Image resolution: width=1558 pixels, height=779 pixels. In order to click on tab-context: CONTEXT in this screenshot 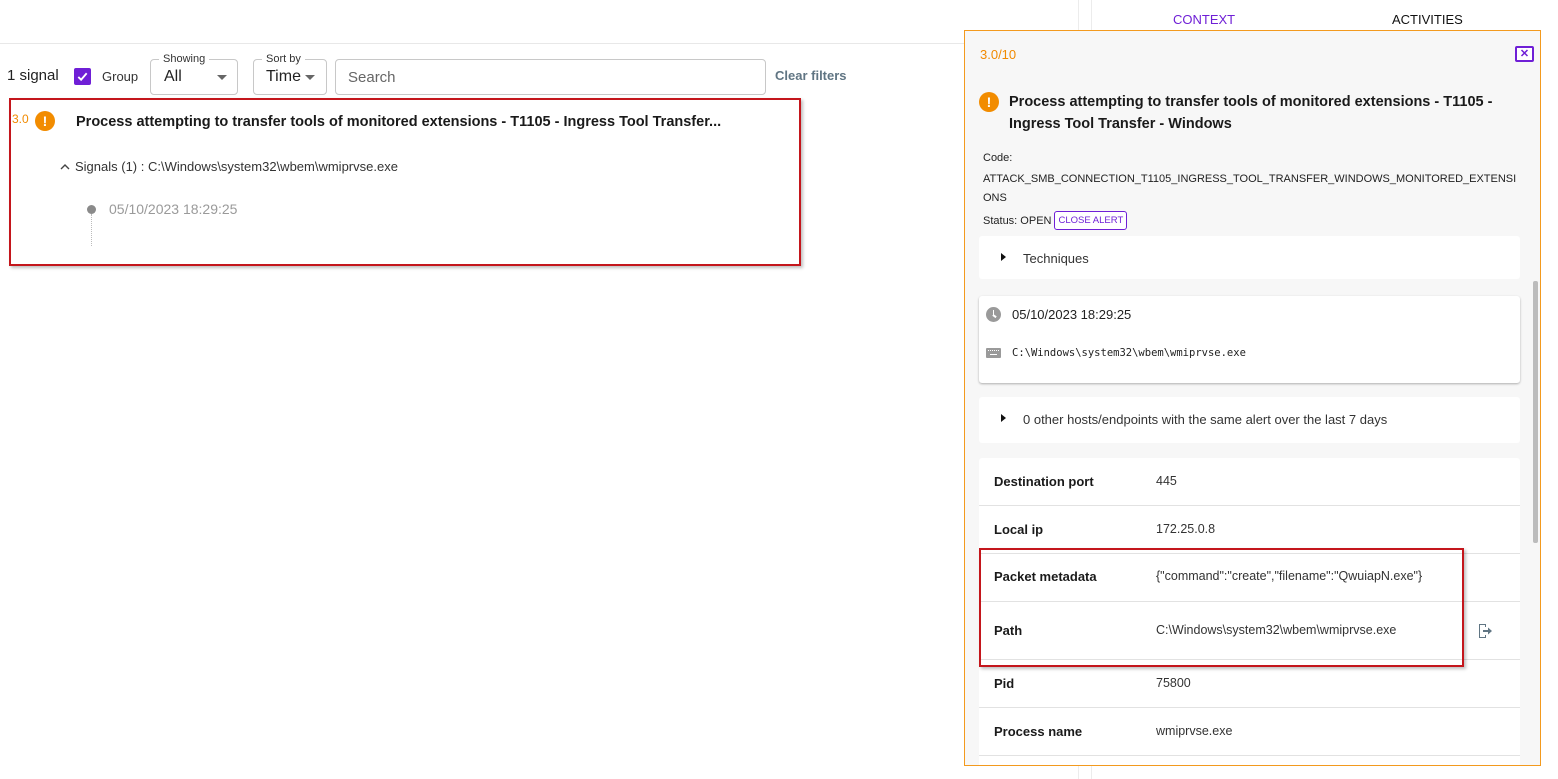, I will do `click(1204, 19)`.